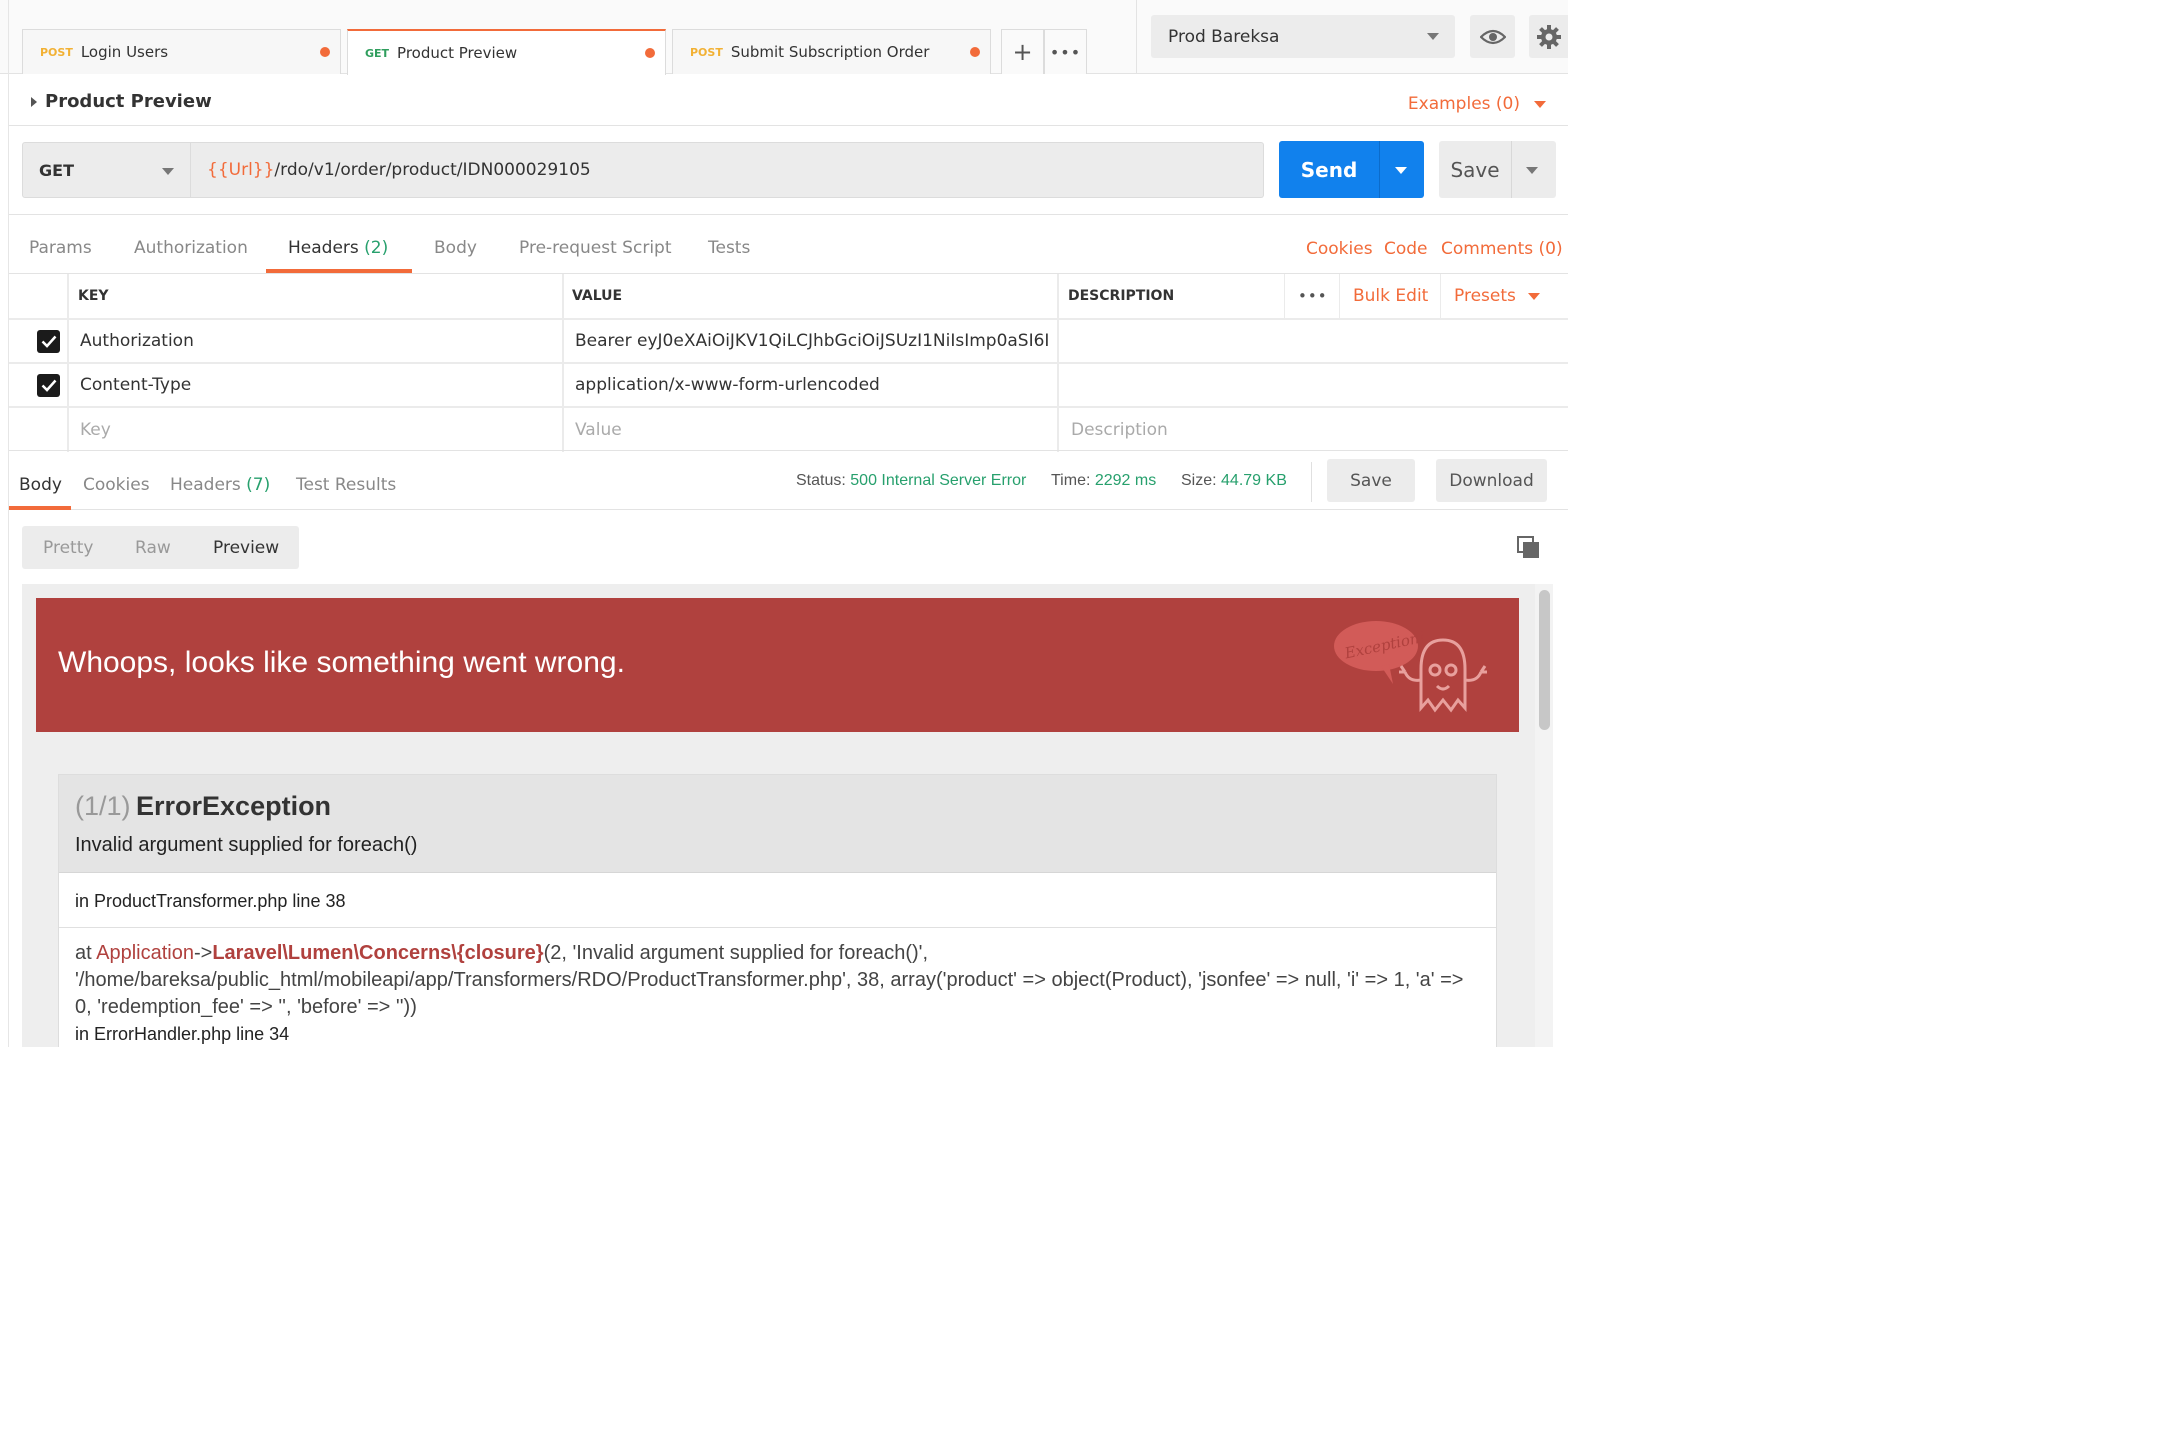  Describe the element at coordinates (1199, 480) in the screenshot. I see `size-label: Size:` at that location.